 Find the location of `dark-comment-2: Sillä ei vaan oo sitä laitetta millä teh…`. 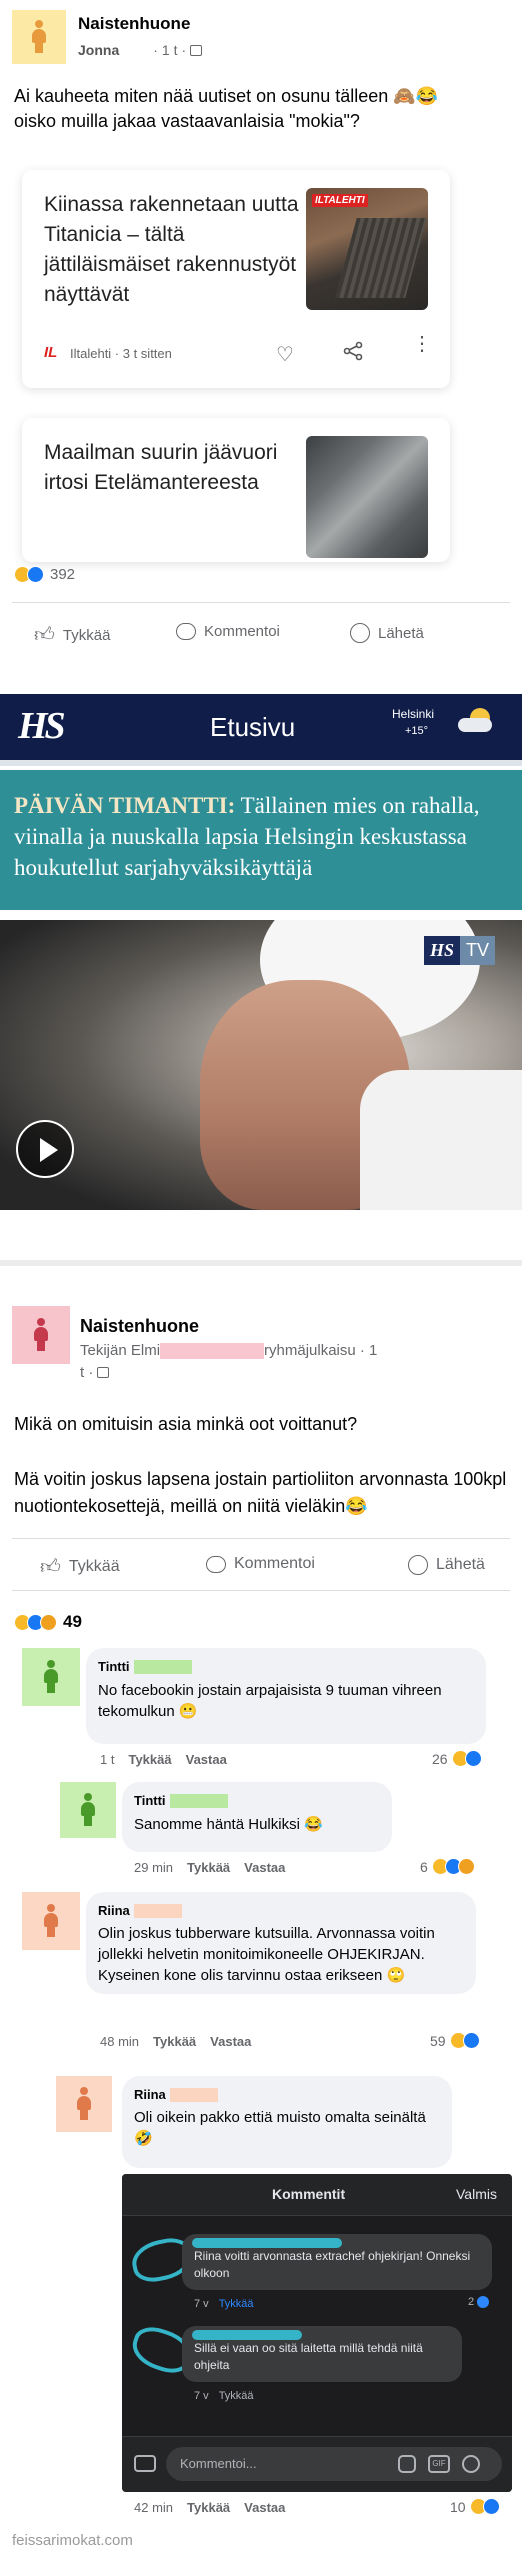

dark-comment-2: Sillä ei vaan oo sitä laitetta millä teh… is located at coordinates (314, 2363).